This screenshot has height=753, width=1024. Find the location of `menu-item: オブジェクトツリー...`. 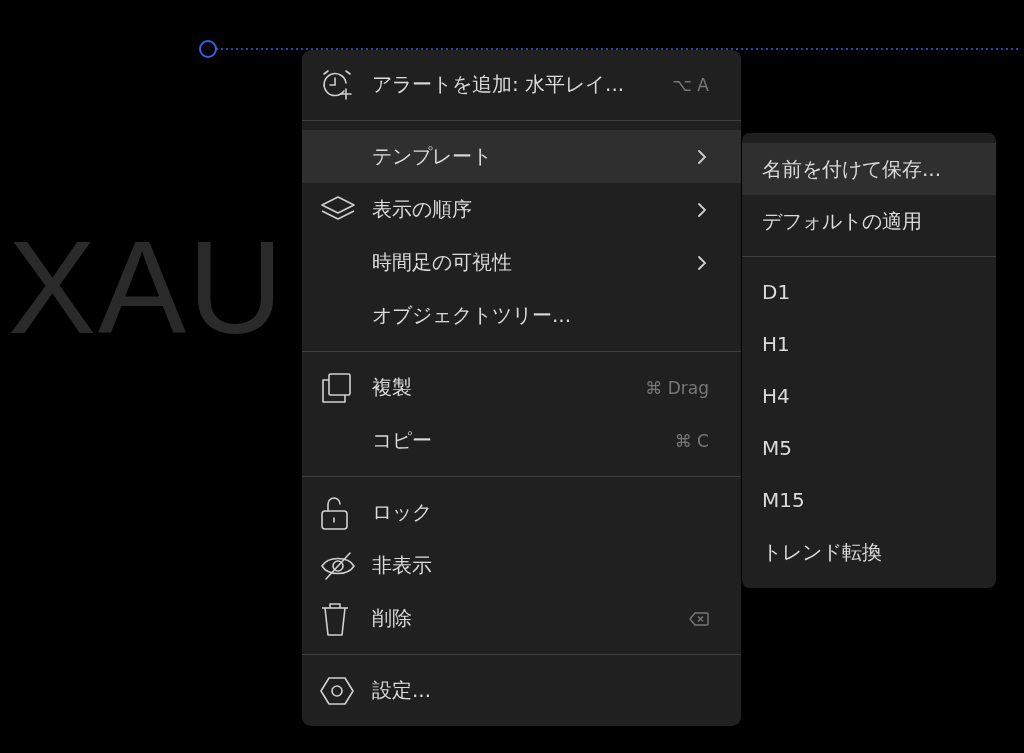

menu-item: オブジェクトツリー... is located at coordinates (521, 315).